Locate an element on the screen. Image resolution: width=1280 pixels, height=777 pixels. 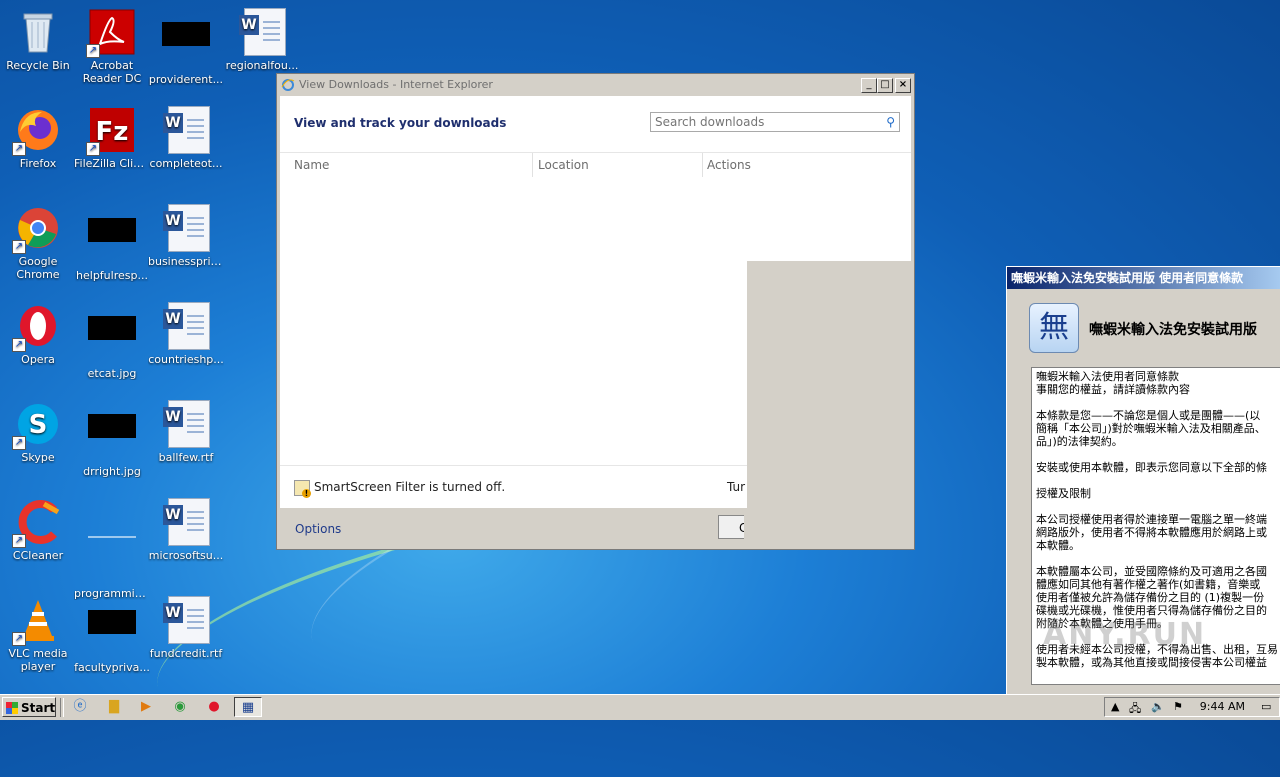
taskbar-divider is located at coordinates (62, 707).